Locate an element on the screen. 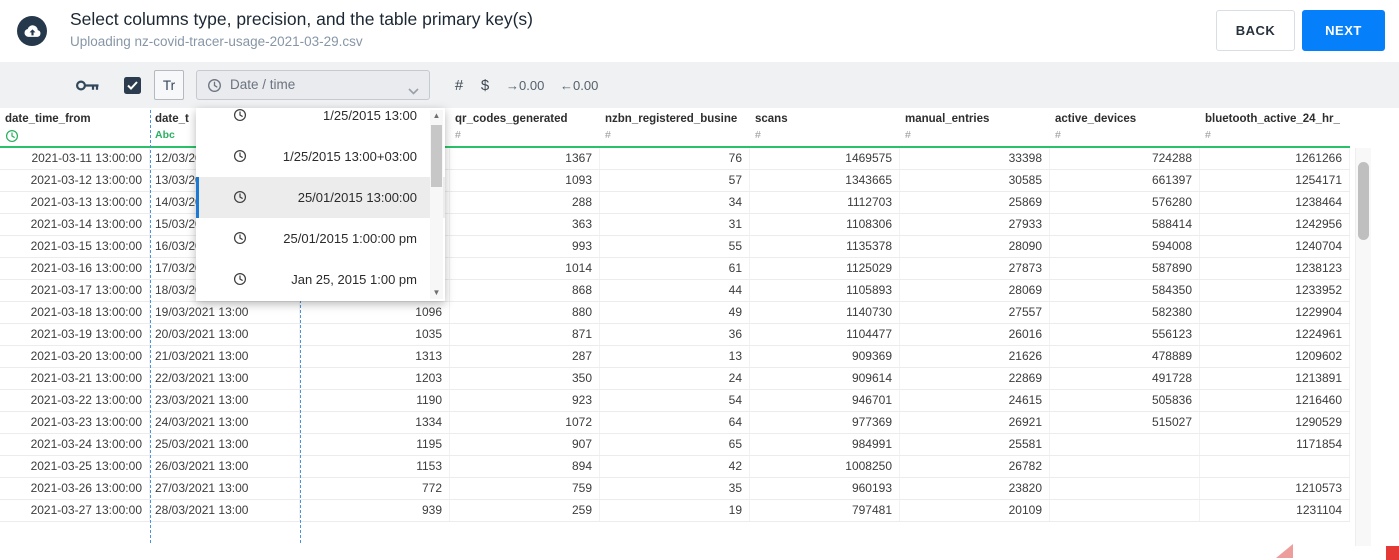  table-cell: 1035 is located at coordinates (375, 334).